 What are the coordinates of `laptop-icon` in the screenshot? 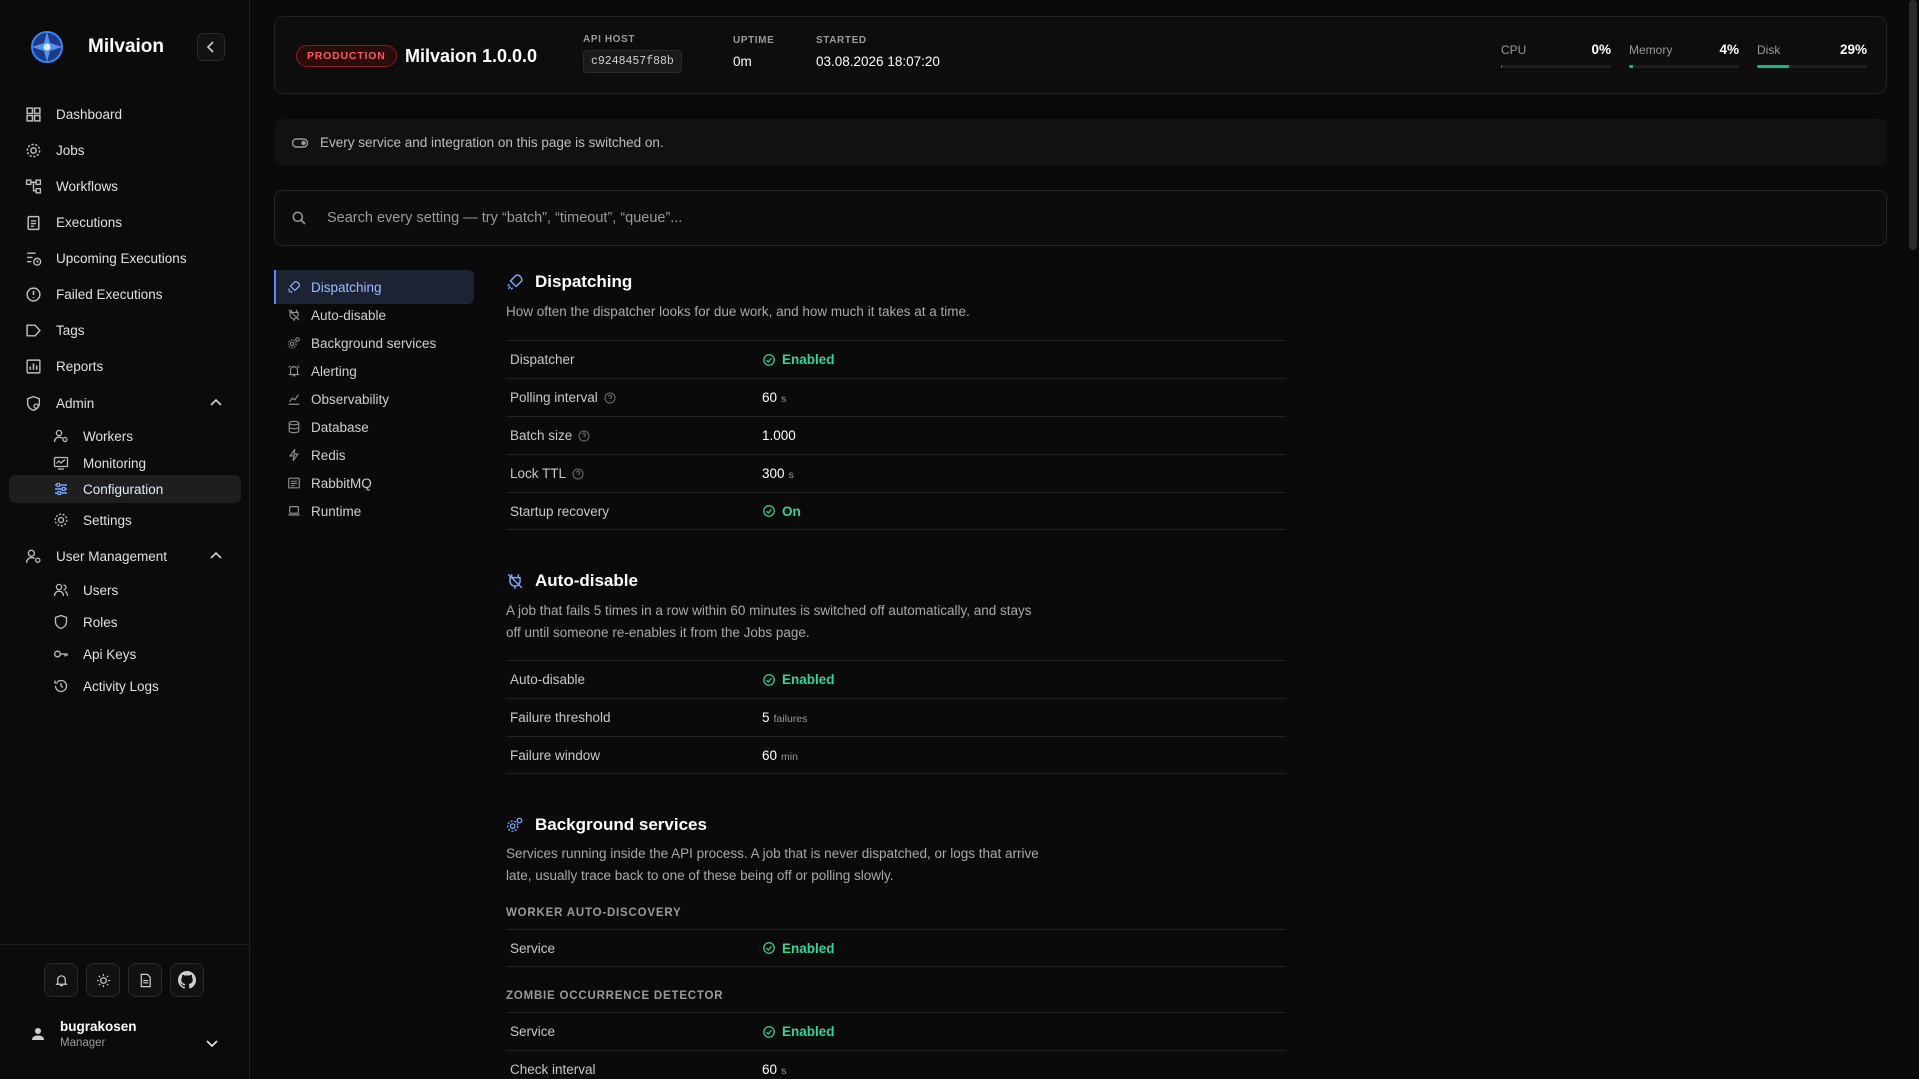 It's located at (294, 511).